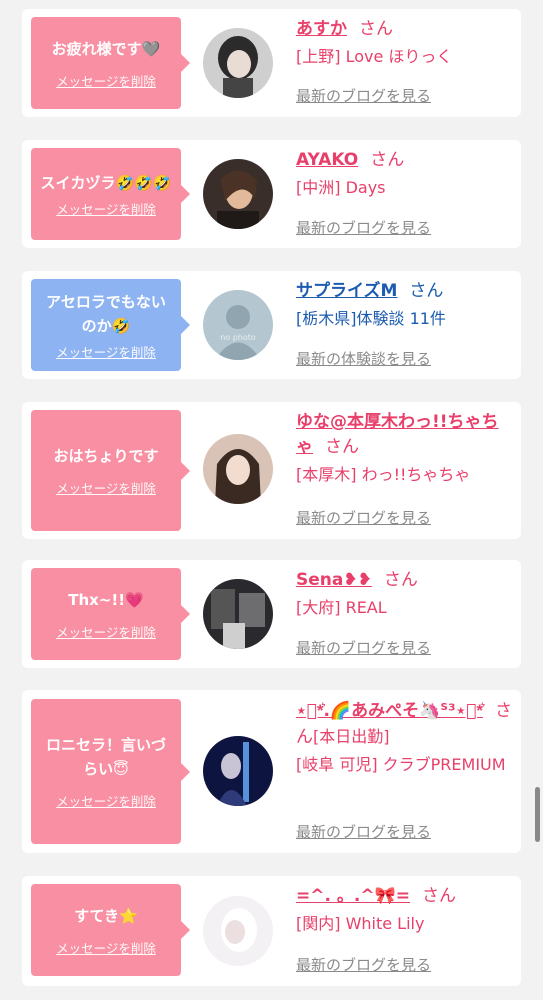  I want to click on profile-info: =^. 。.^🎀= さん [関内] White Lily, so click(404, 910).